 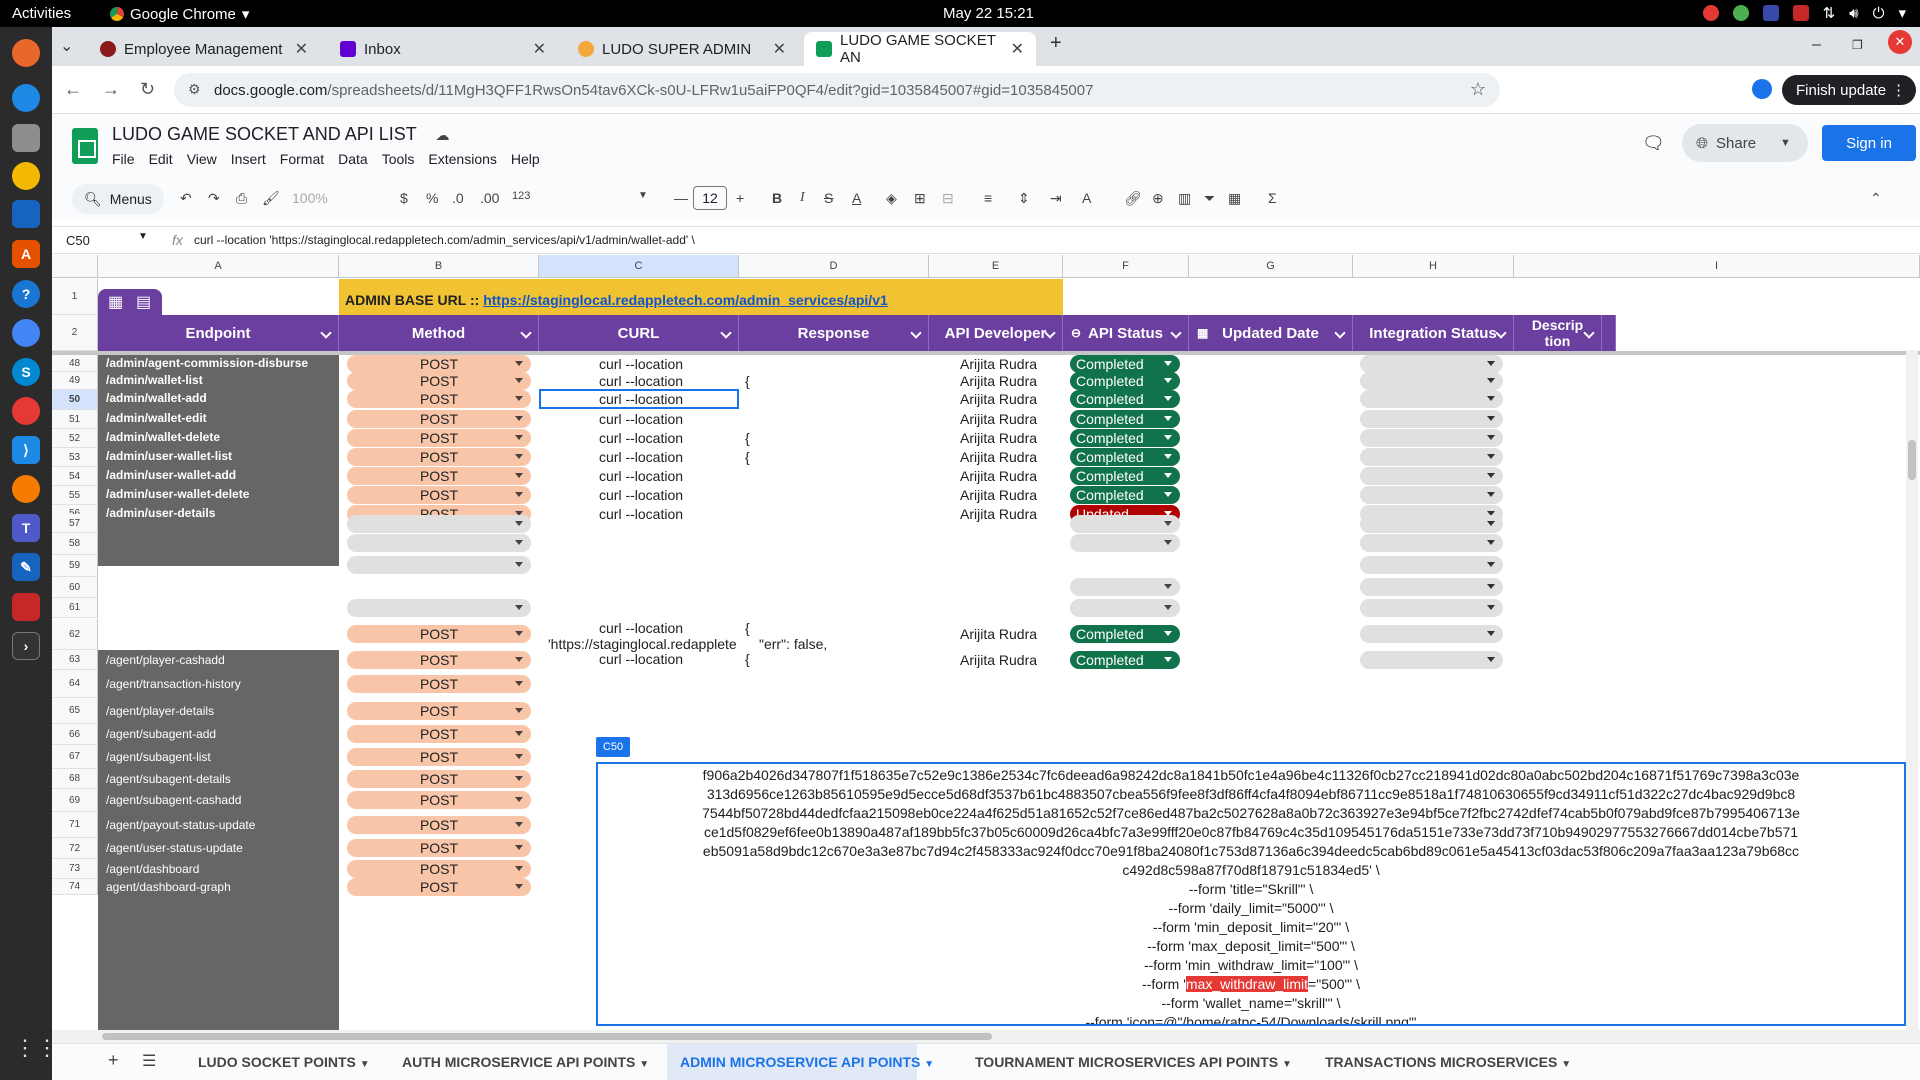 What do you see at coordinates (439, 333) in the screenshot?
I see `header-method: Method` at bounding box center [439, 333].